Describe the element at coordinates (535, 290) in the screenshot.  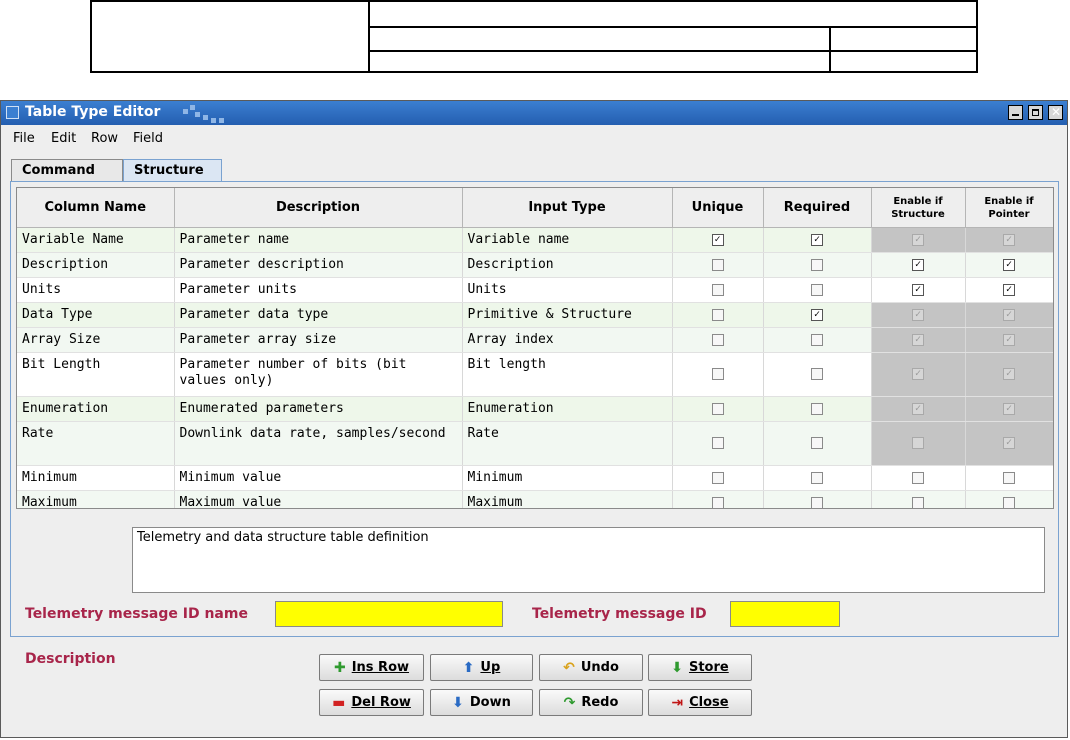
I see `table-row: Units Parameter units Units ✓ ✓` at that location.